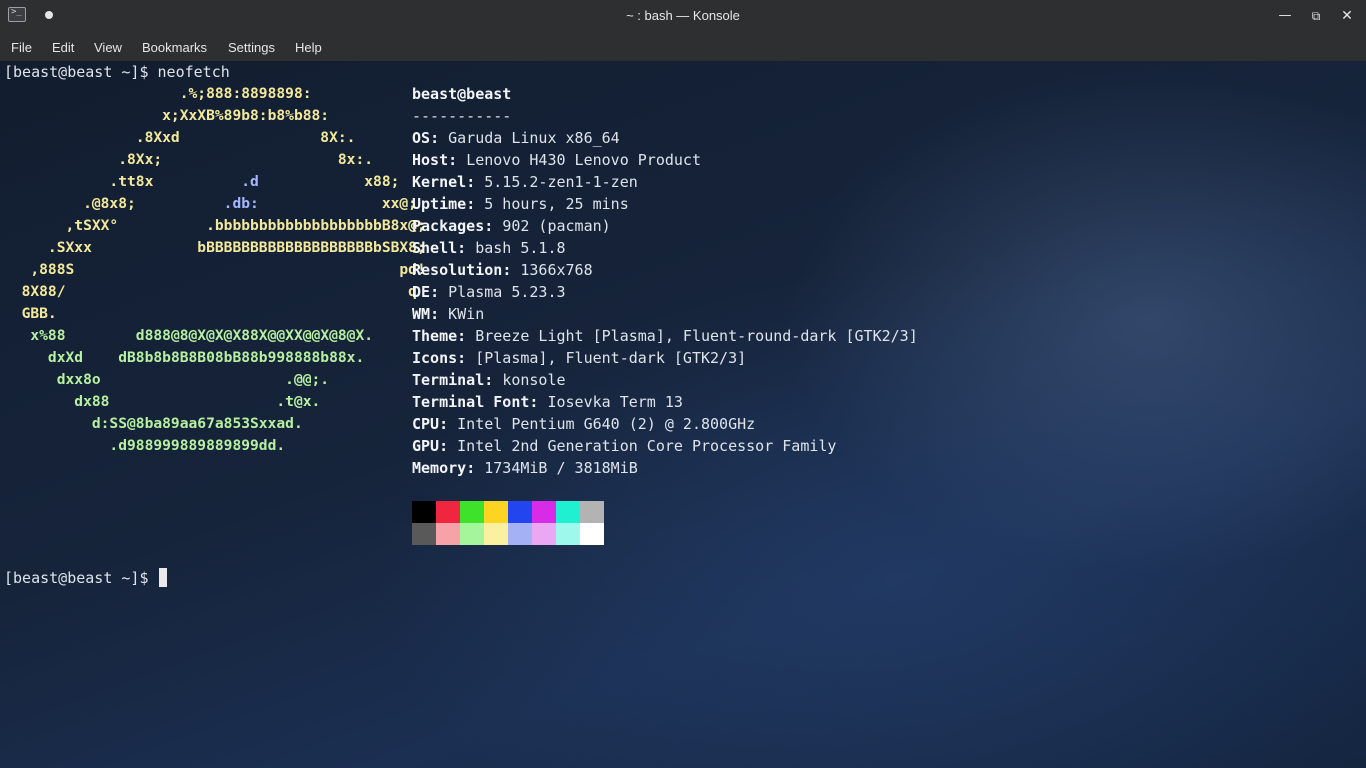 Image resolution: width=1366 pixels, height=768 pixels. I want to click on menu-file: File, so click(21, 47).